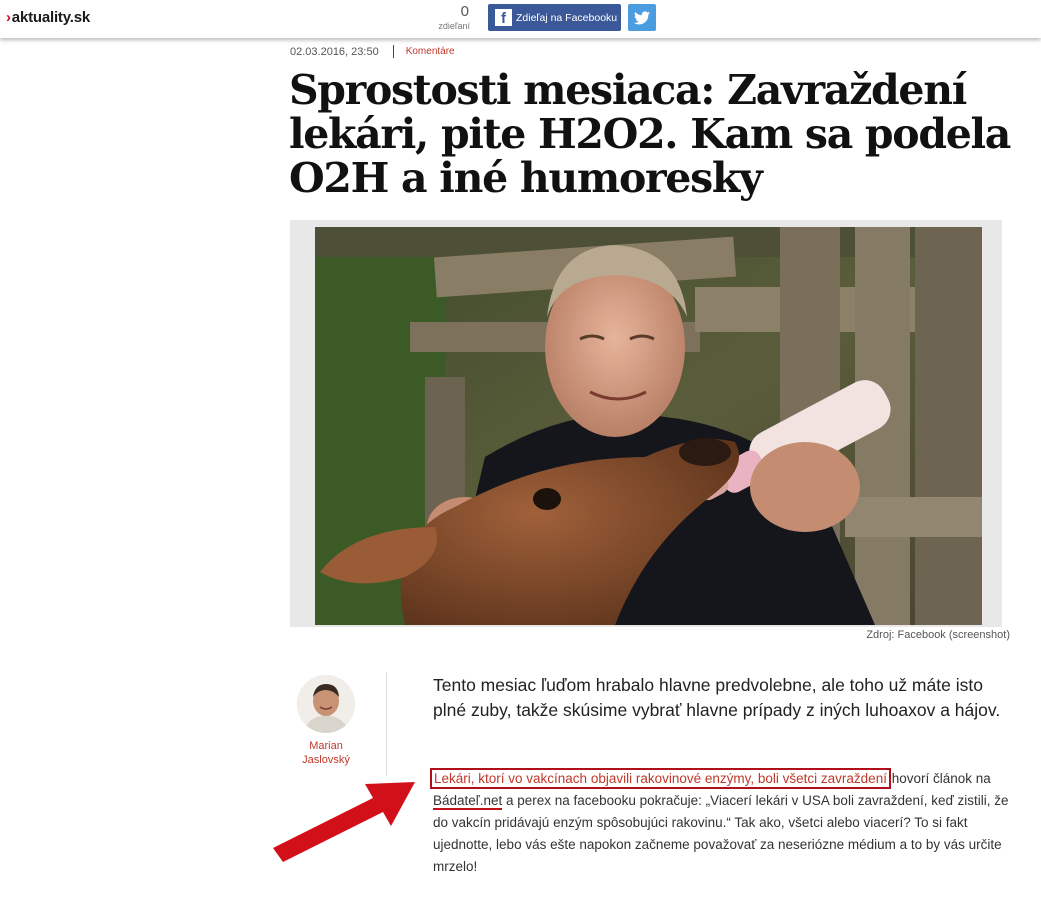 The image size is (1041, 907). I want to click on author-divider, so click(386, 724).